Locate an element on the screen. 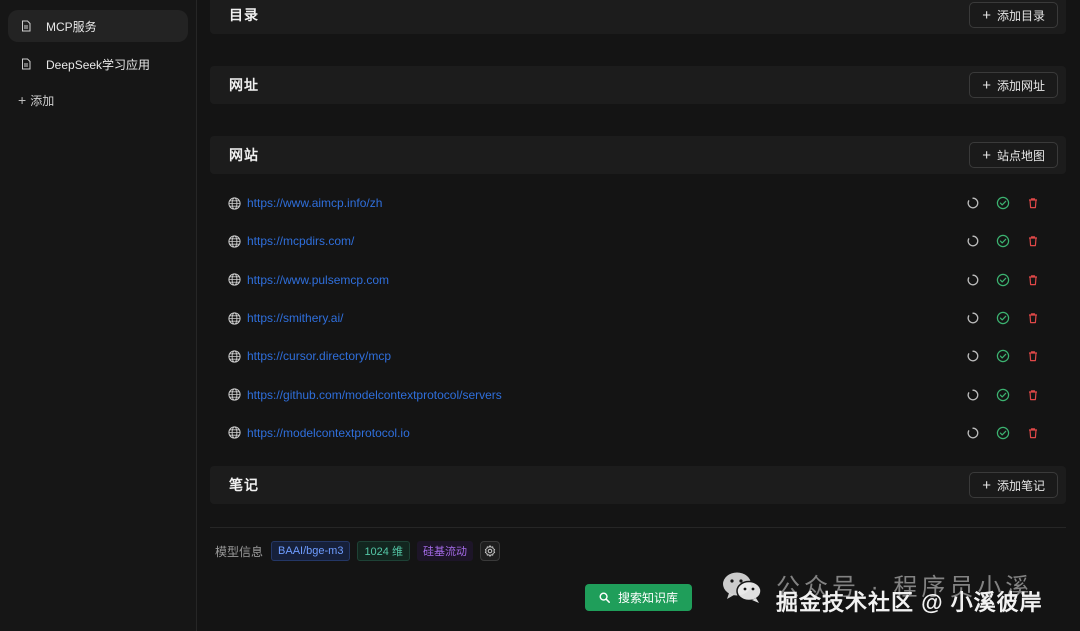  website-row: https://mcpdirs.com/ is located at coordinates (638, 241).